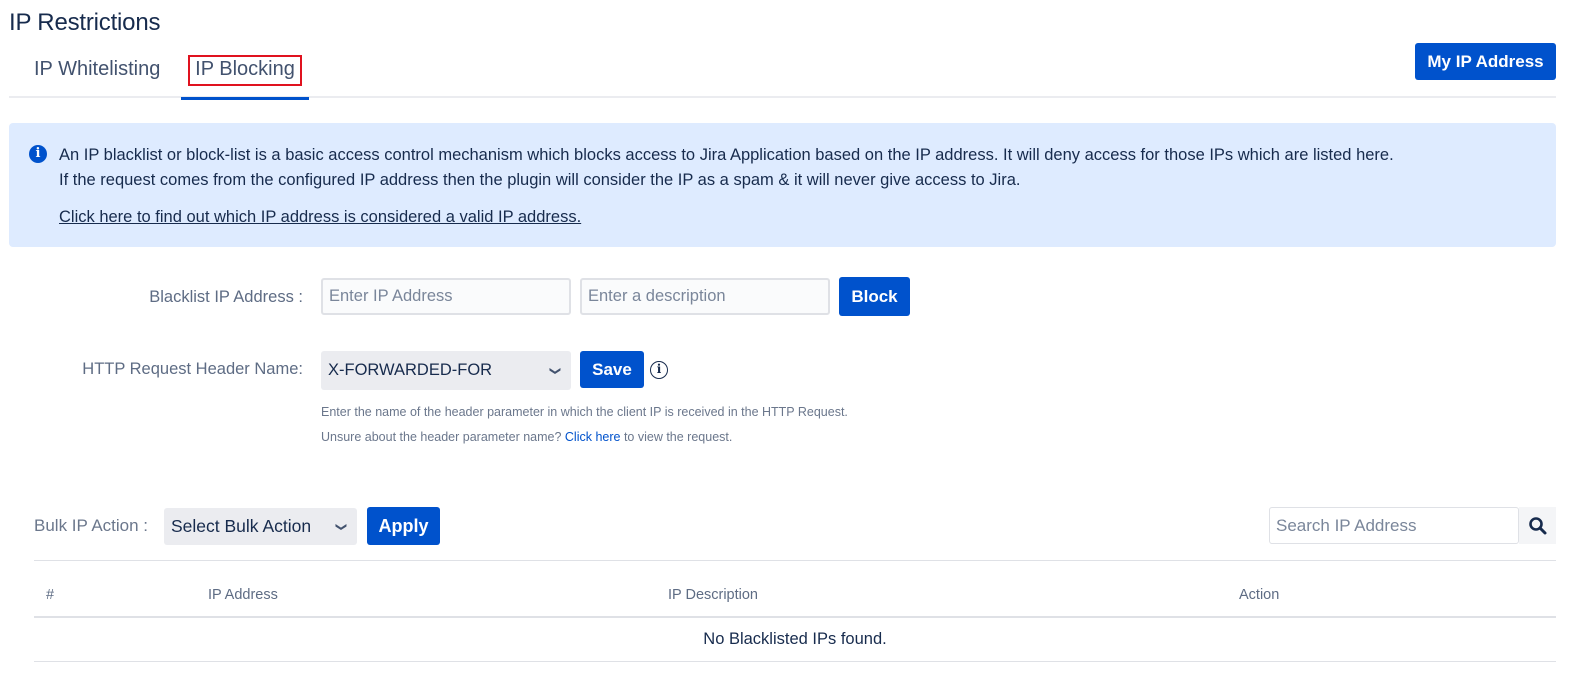  I want to click on bulk-action-select: Select Bulk Action ❯, so click(260, 526).